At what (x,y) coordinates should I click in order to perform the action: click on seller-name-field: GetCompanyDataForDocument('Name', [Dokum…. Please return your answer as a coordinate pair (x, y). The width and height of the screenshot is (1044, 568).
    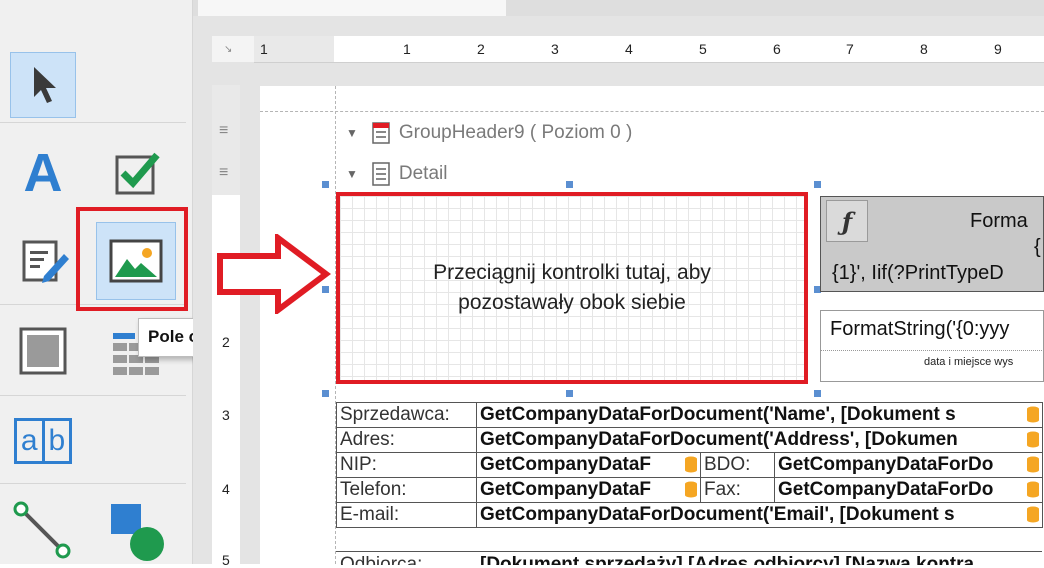
    Looking at the image, I should click on (759, 415).